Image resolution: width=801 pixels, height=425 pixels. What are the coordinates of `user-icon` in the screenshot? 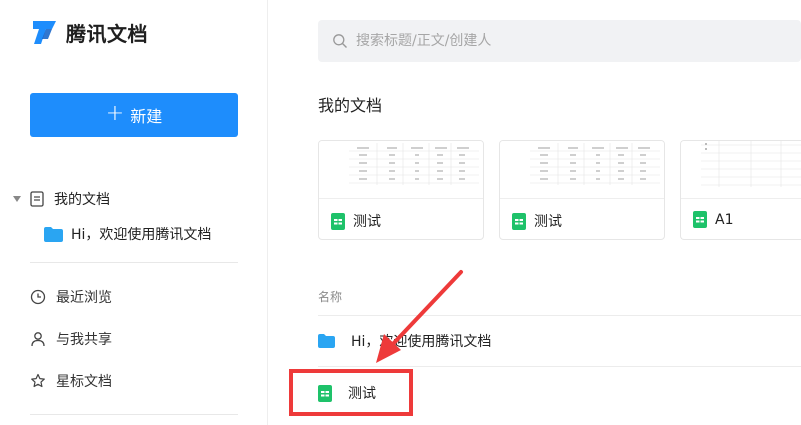 It's located at (38, 339).